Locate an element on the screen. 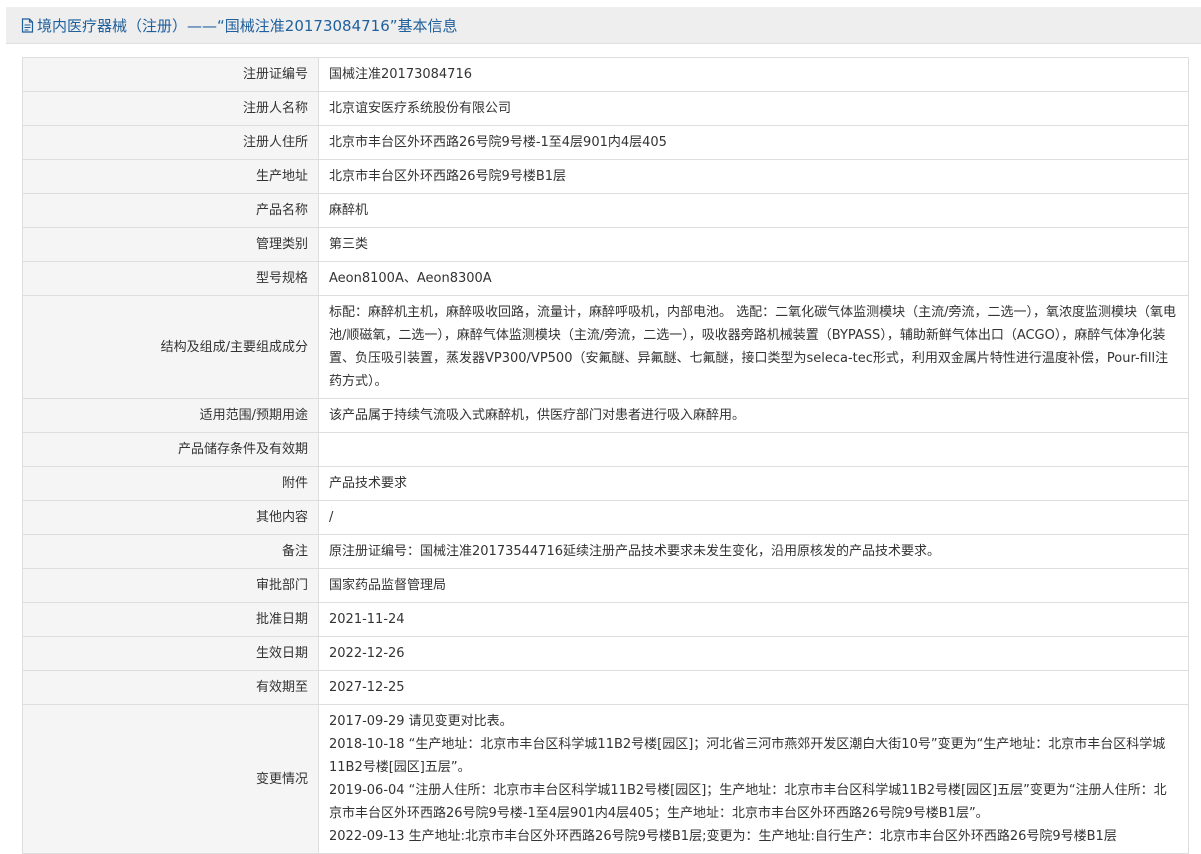  document-icon is located at coordinates (27, 25).